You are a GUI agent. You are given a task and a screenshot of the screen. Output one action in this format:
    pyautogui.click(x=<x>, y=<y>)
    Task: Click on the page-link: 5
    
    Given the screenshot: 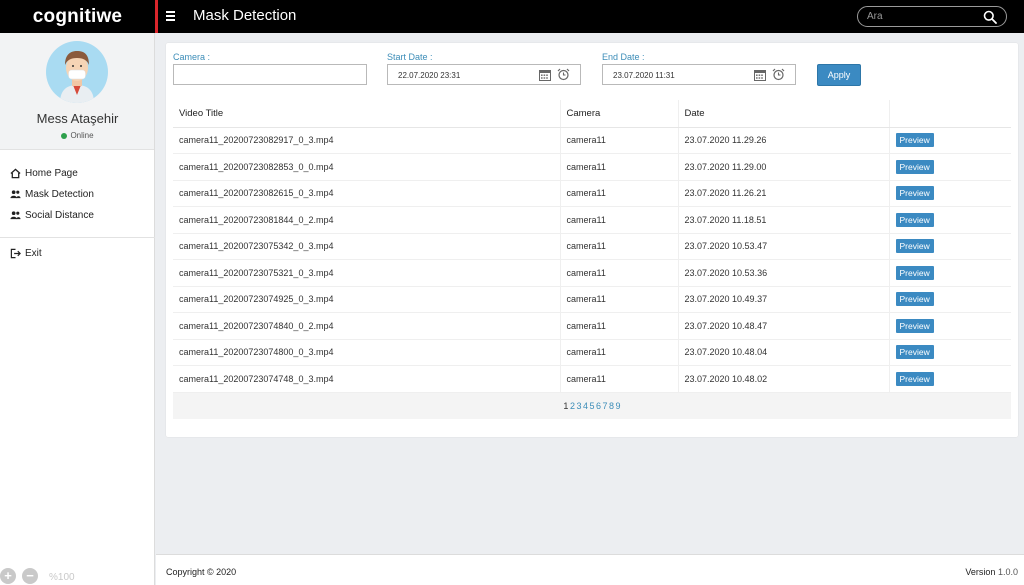 What is the action you would take?
    pyautogui.click(x=591, y=406)
    